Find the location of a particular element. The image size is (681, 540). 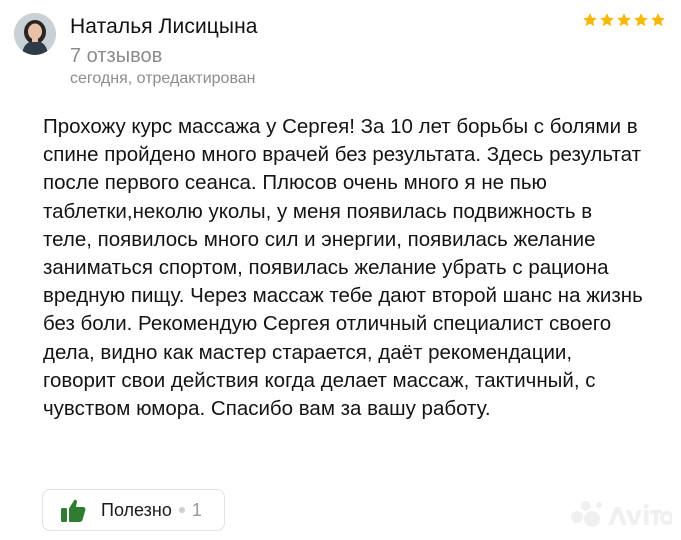

separator-dot is located at coordinates (181, 510).